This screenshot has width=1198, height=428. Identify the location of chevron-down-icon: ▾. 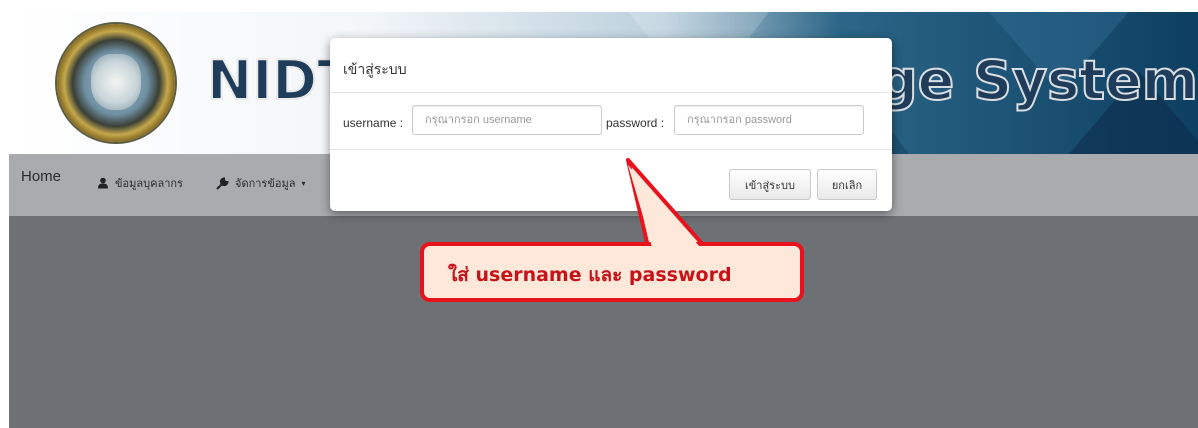
(303, 183).